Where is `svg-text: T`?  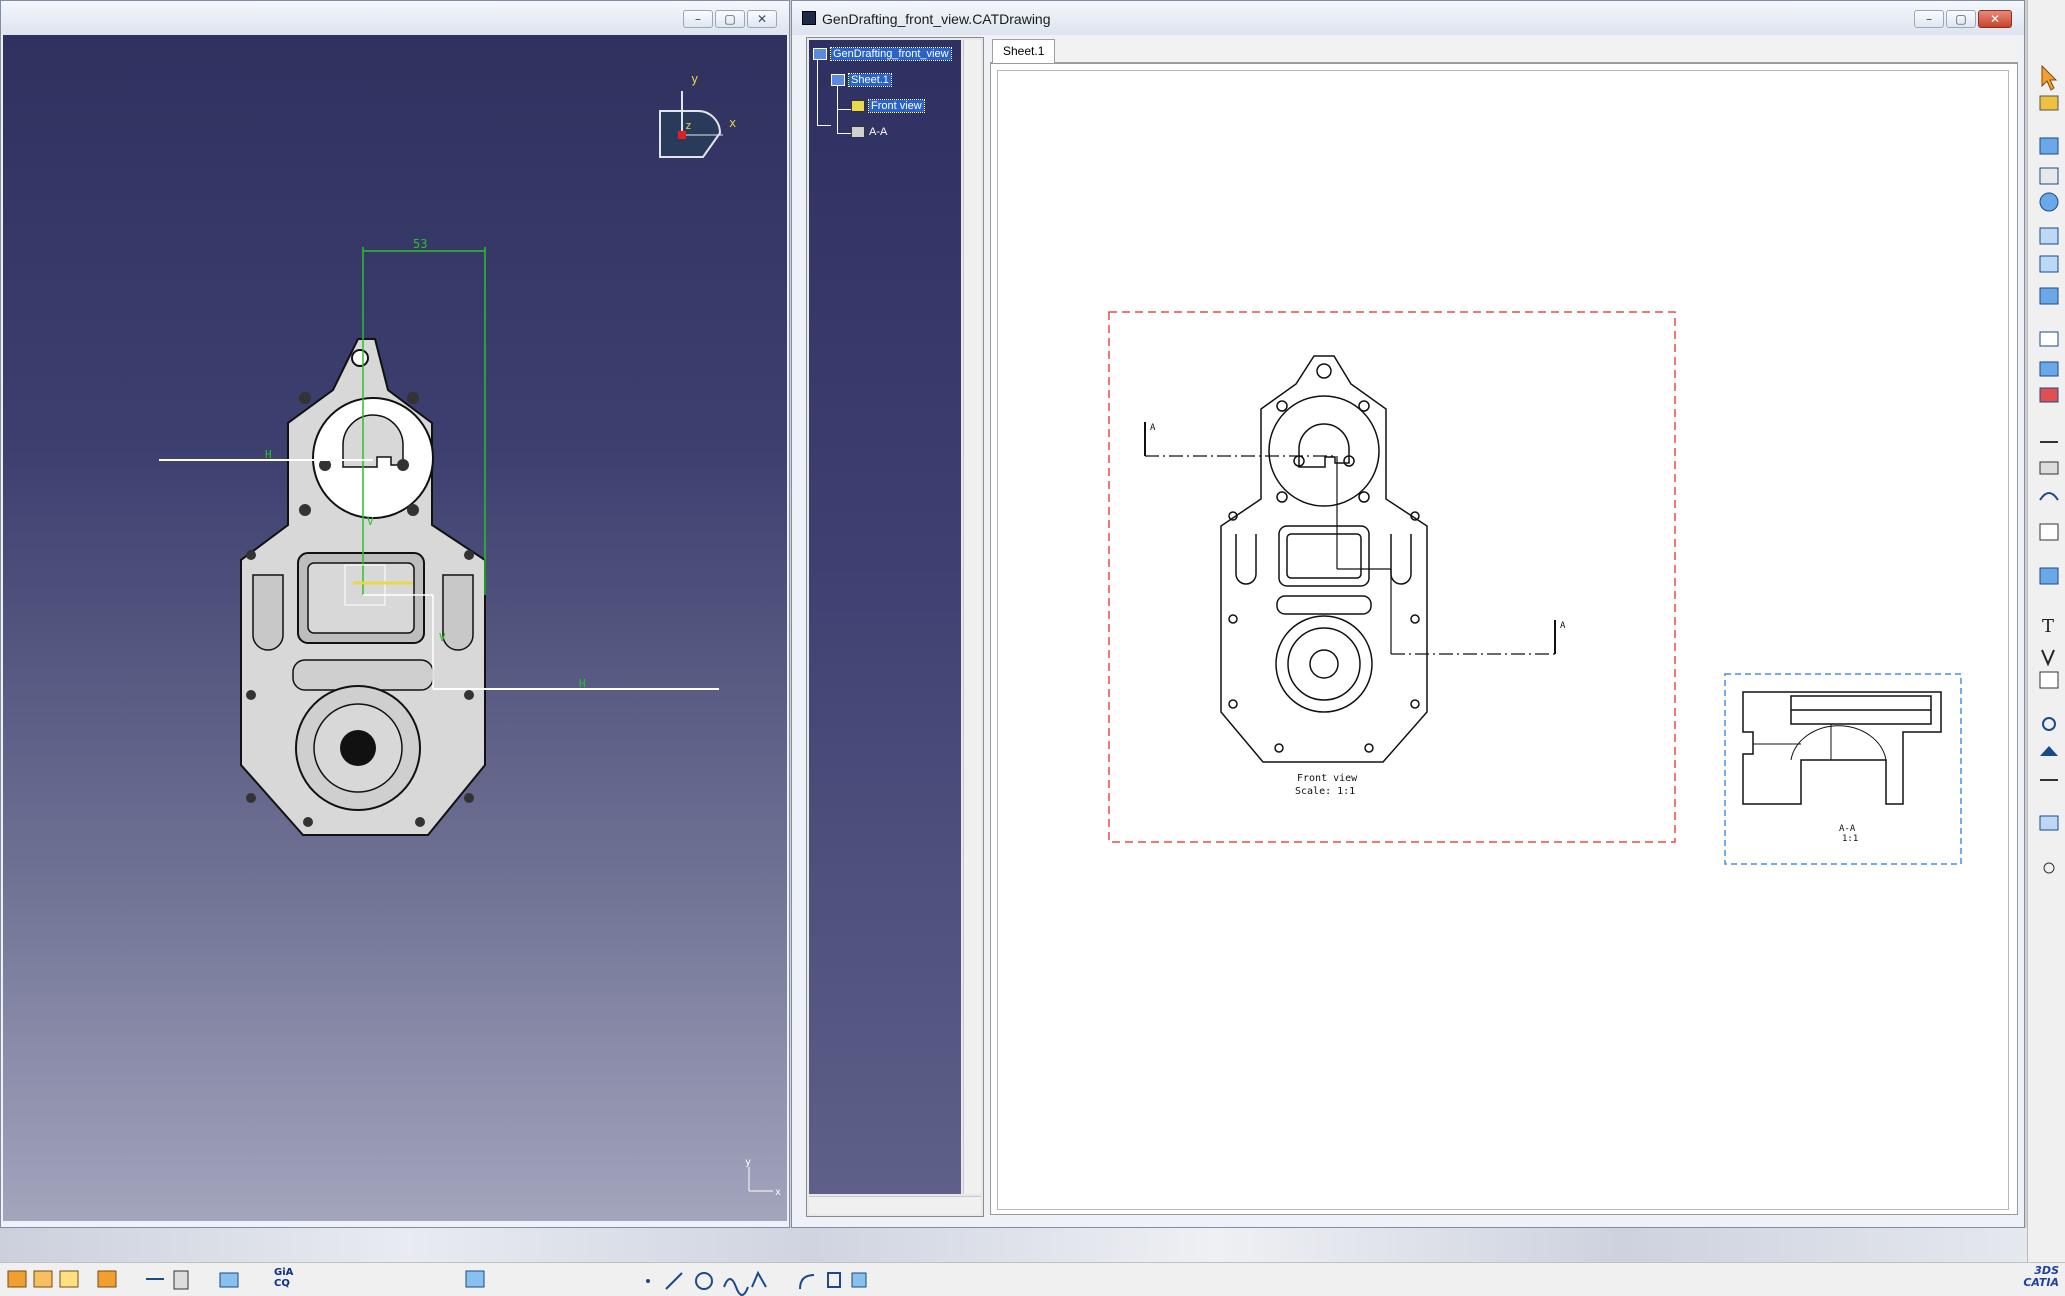 svg-text: T is located at coordinates (2048, 626).